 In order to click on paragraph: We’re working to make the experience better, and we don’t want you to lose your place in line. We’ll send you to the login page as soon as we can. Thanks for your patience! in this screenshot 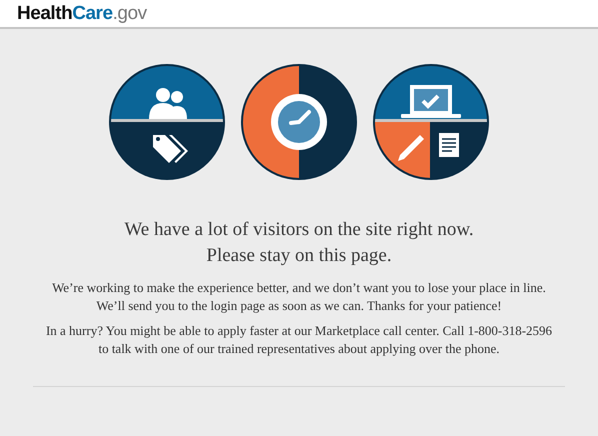, I will do `click(299, 297)`.